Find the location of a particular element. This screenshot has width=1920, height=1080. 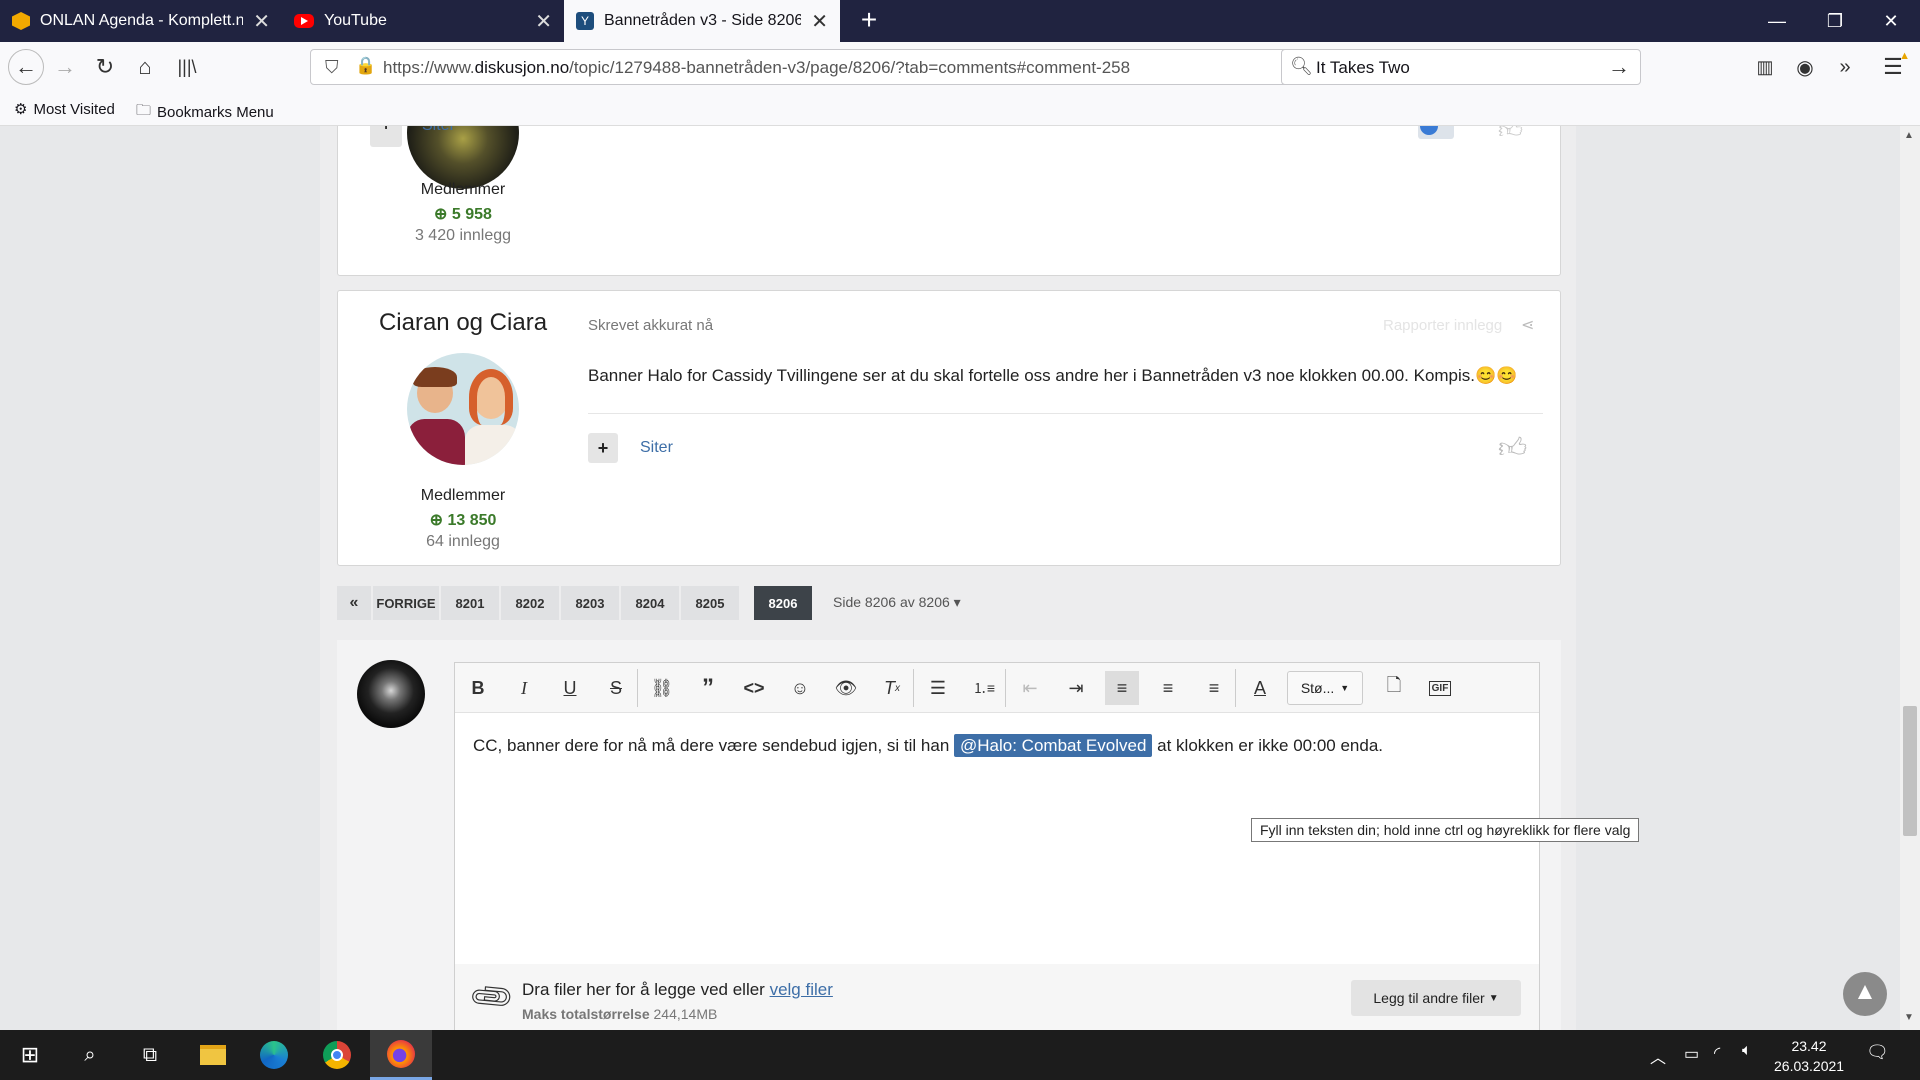

page-link: 8202 is located at coordinates (530, 603).